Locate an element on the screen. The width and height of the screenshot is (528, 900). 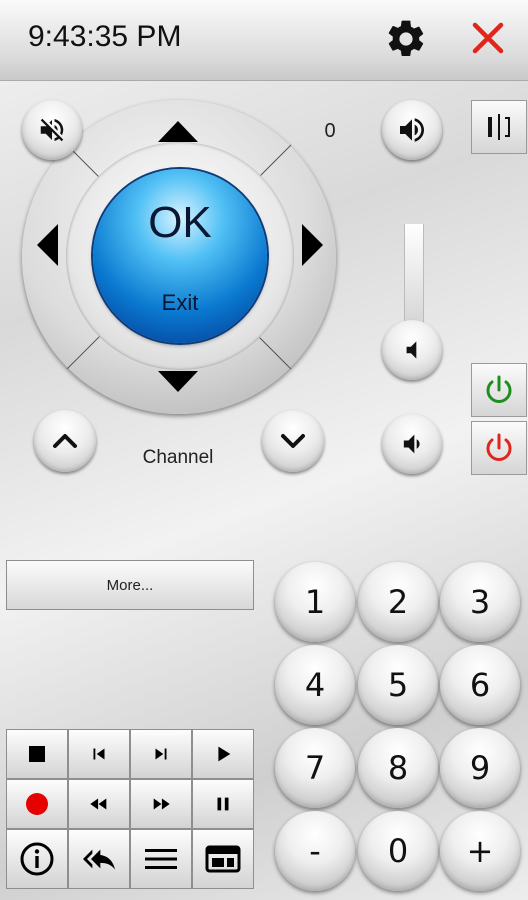
ok-label: OK is located at coordinates (180, 222).